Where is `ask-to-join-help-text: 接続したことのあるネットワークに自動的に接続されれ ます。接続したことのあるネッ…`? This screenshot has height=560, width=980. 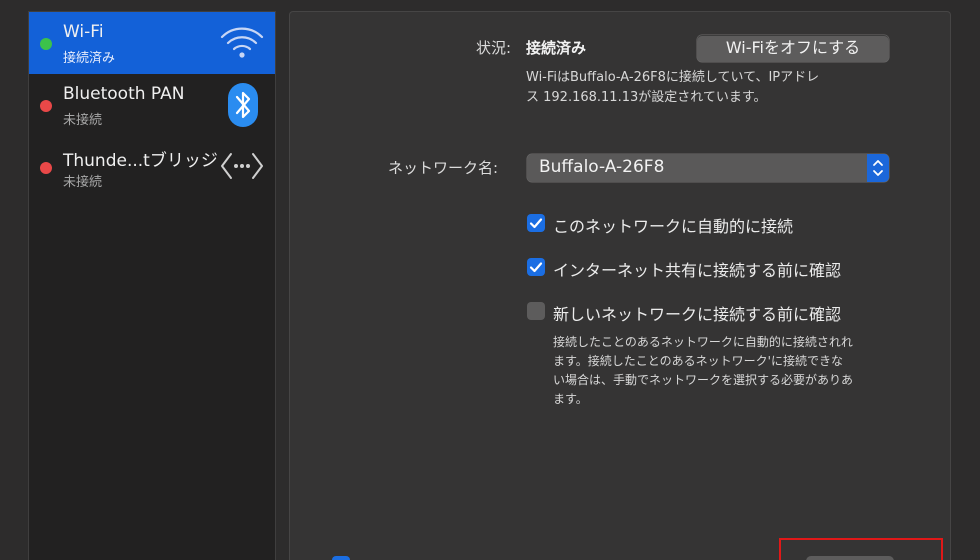 ask-to-join-help-text: 接続したことのあるネットワークに自動的に接続されれ ます。接続したことのあるネッ… is located at coordinates (728, 371).